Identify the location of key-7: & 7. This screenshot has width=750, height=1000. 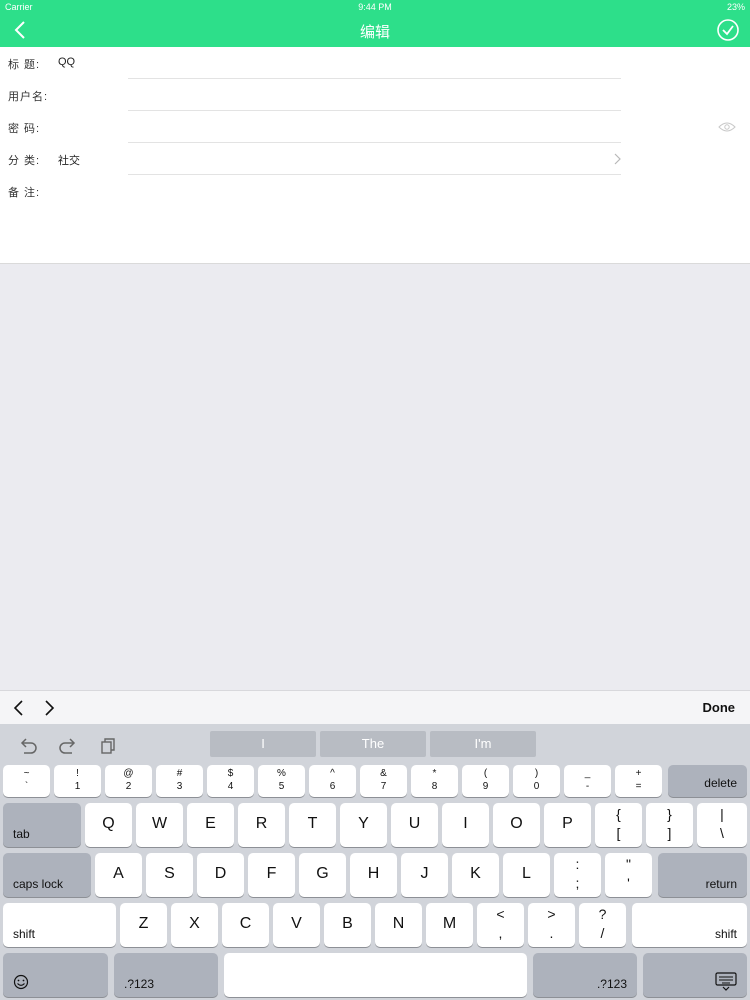
(383, 781).